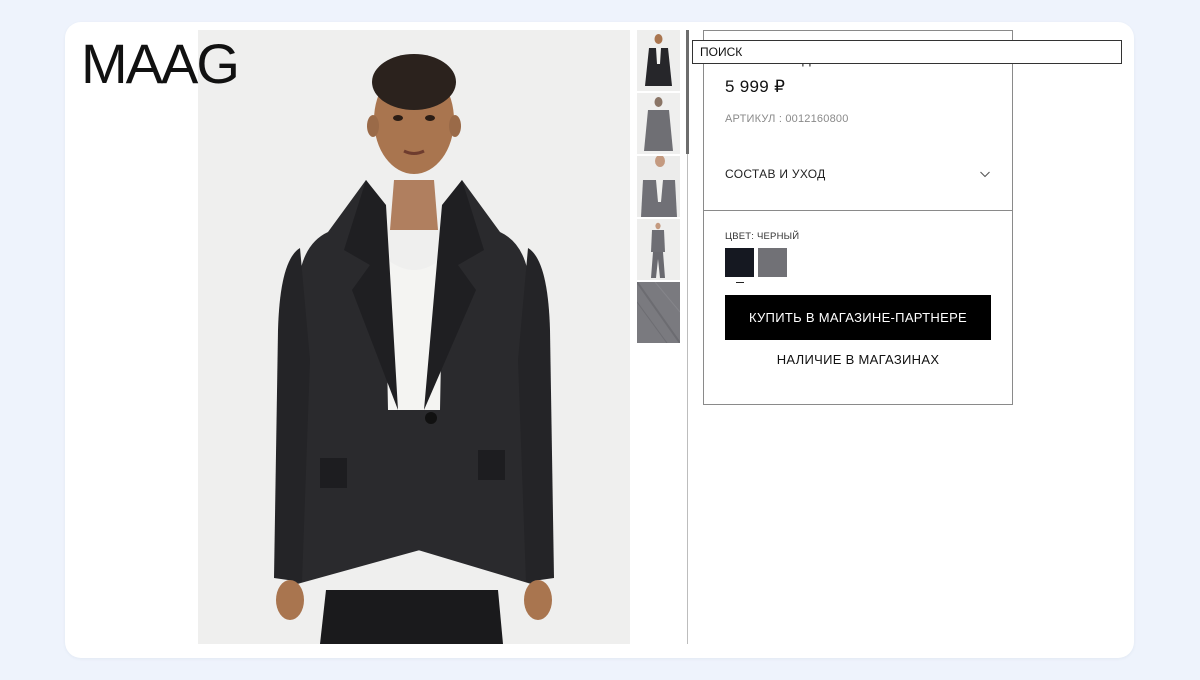 The image size is (1200, 680). Describe the element at coordinates (858, 174) in the screenshot. I see `composition-care-accordion: СОСТАВ И УХОД` at that location.